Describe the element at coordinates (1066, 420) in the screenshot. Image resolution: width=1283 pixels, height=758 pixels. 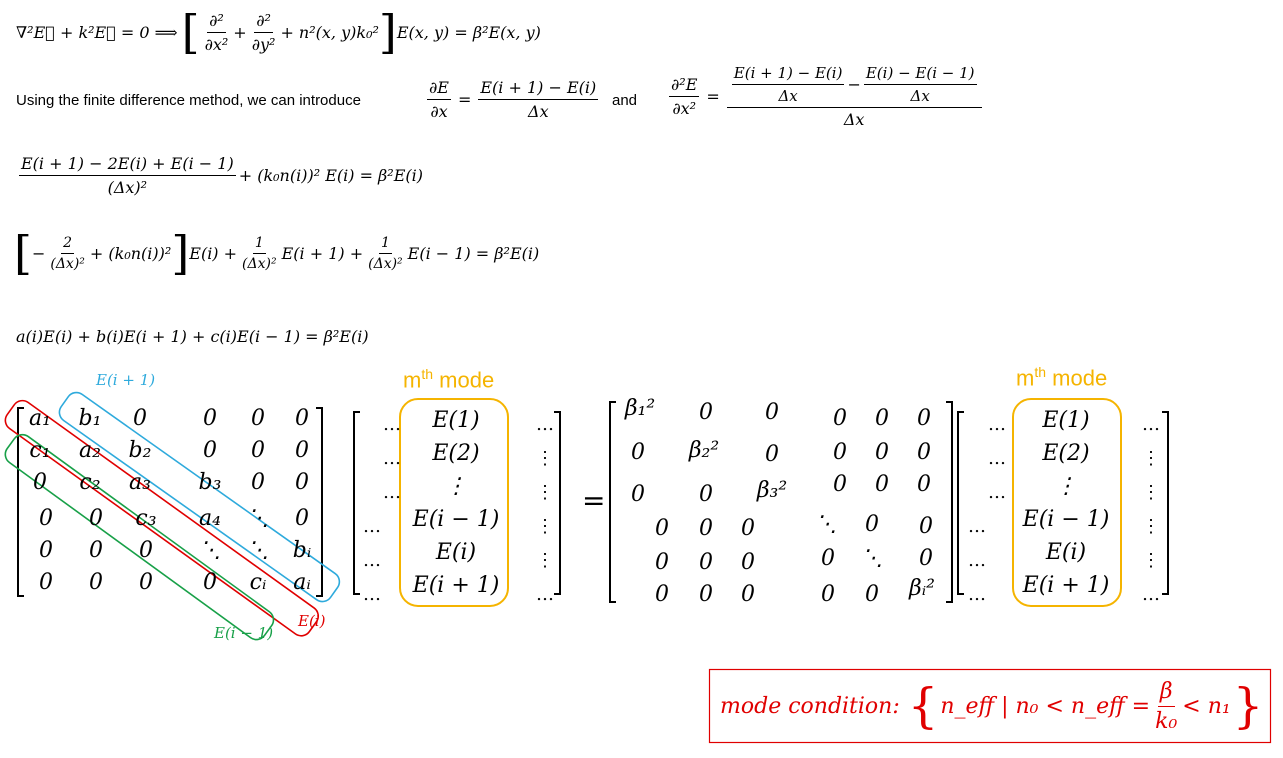
I see `vec-right-e1: E(1)` at that location.